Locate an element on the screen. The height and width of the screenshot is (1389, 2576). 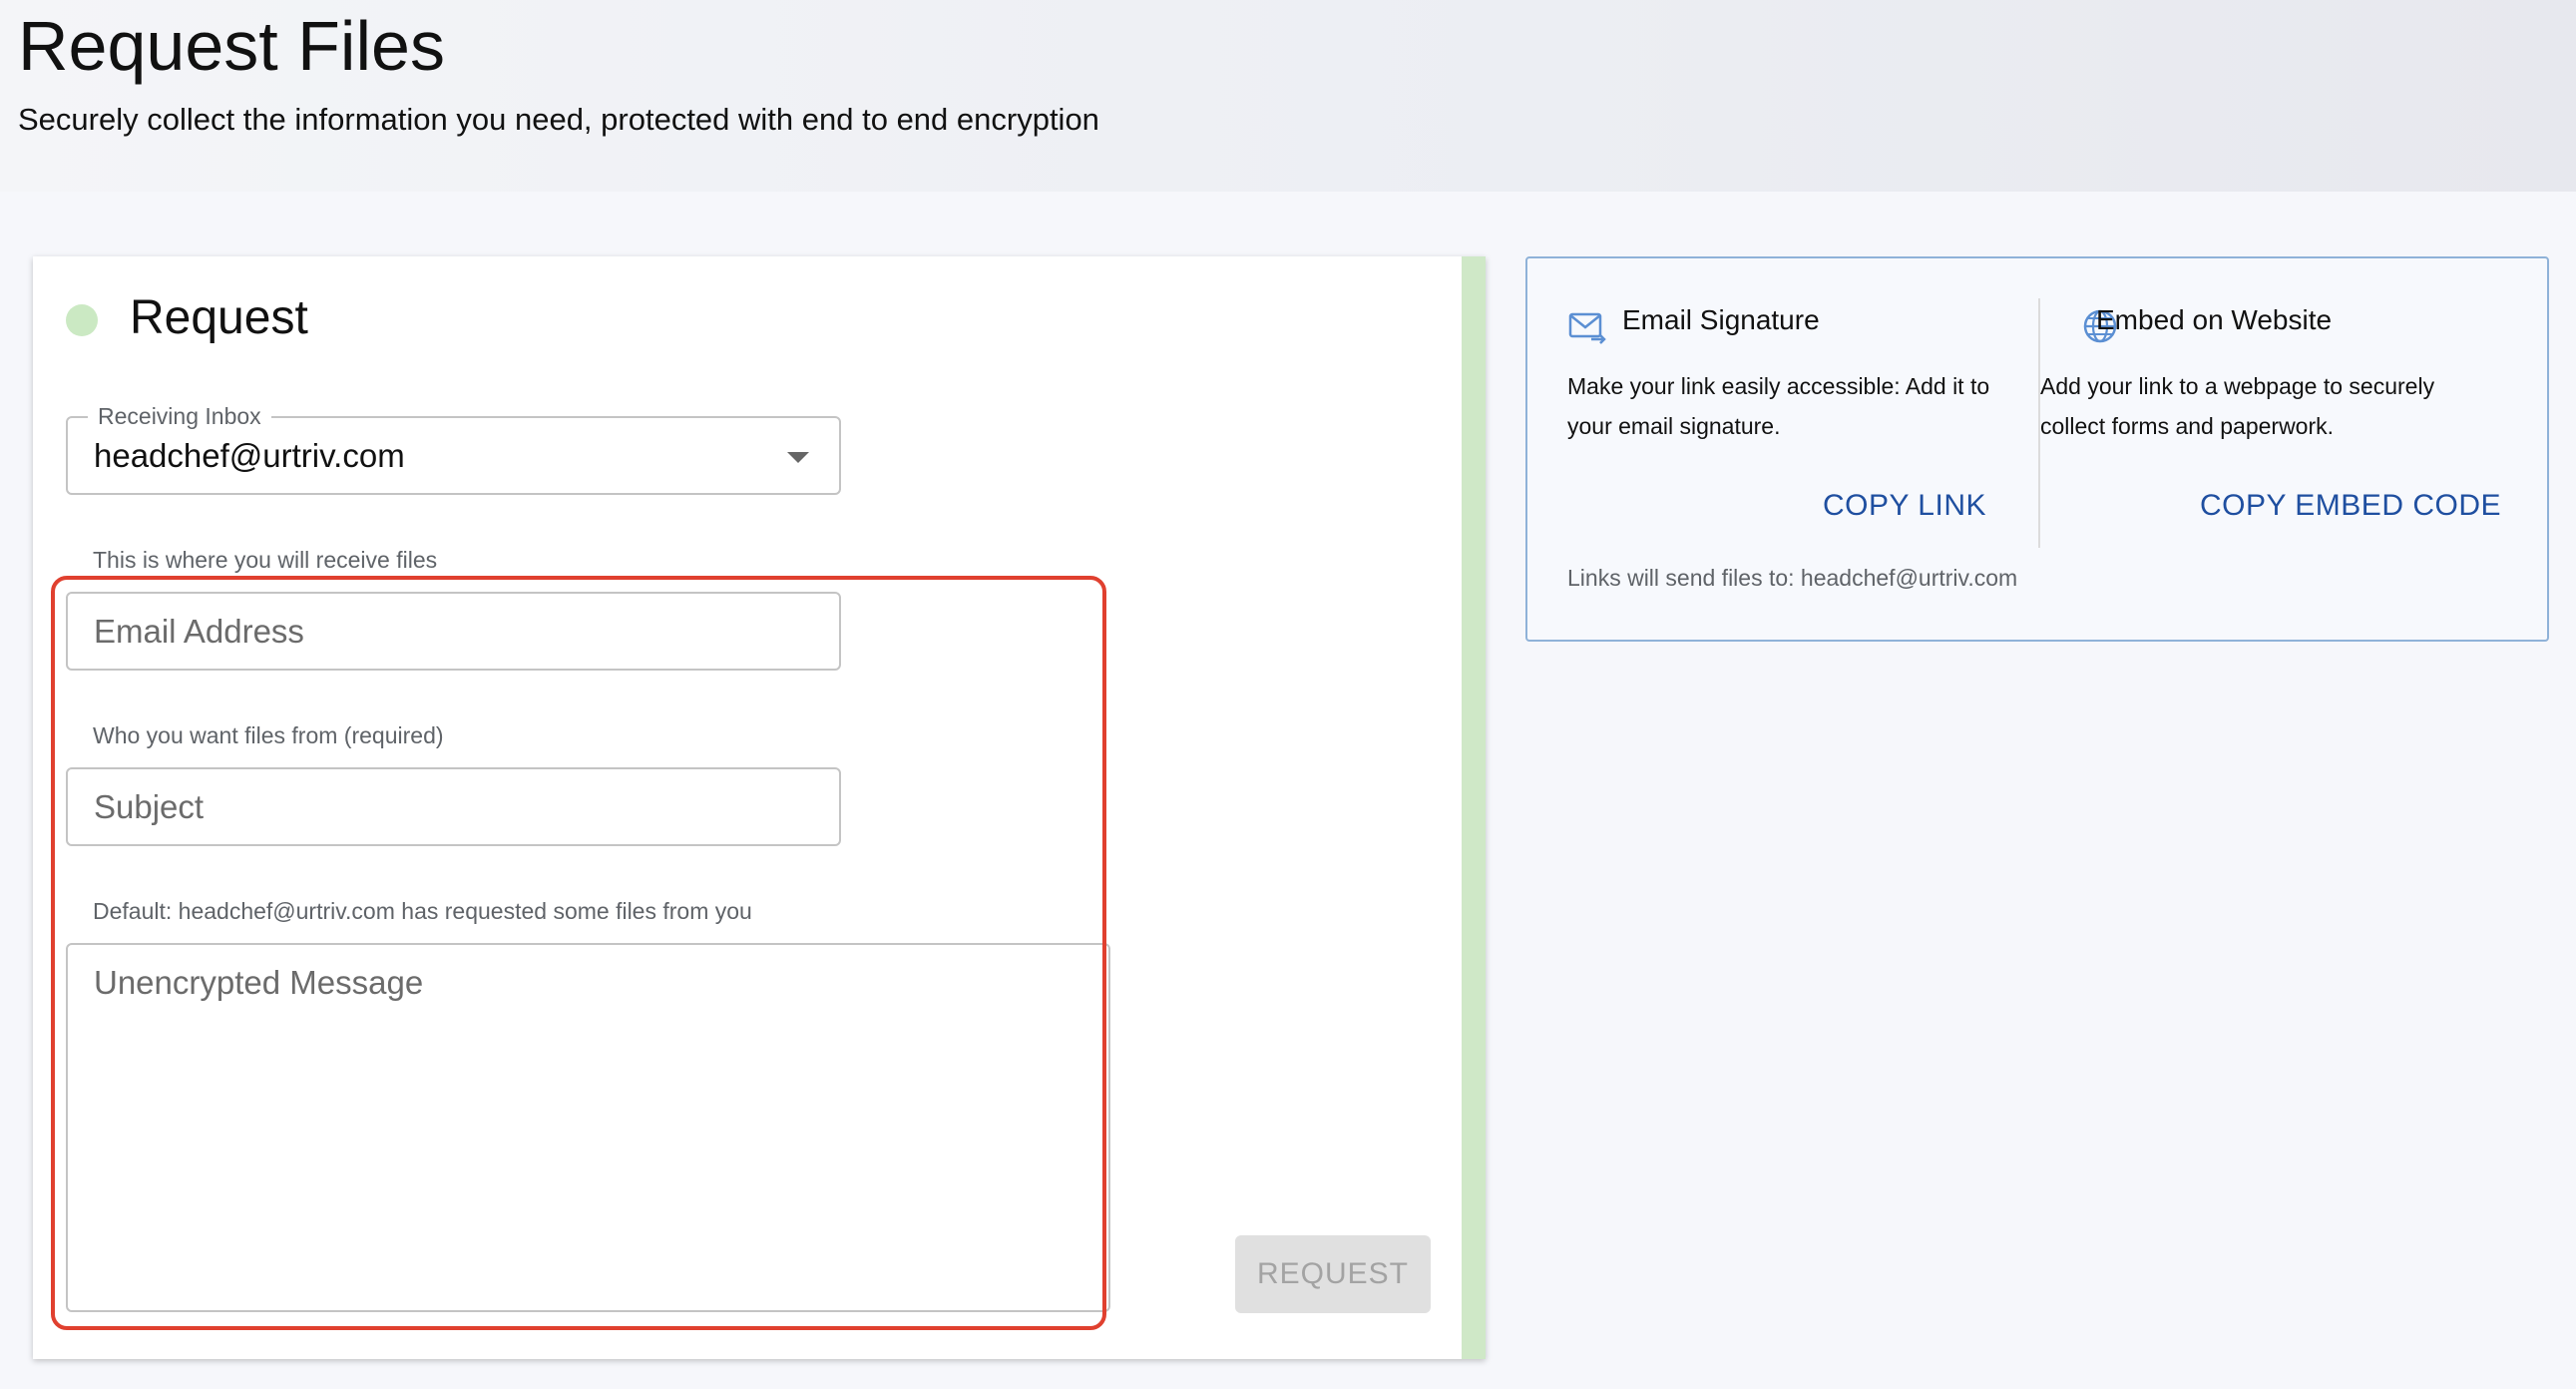
receiving-inbox-label: Receiving Inbox is located at coordinates (179, 416).